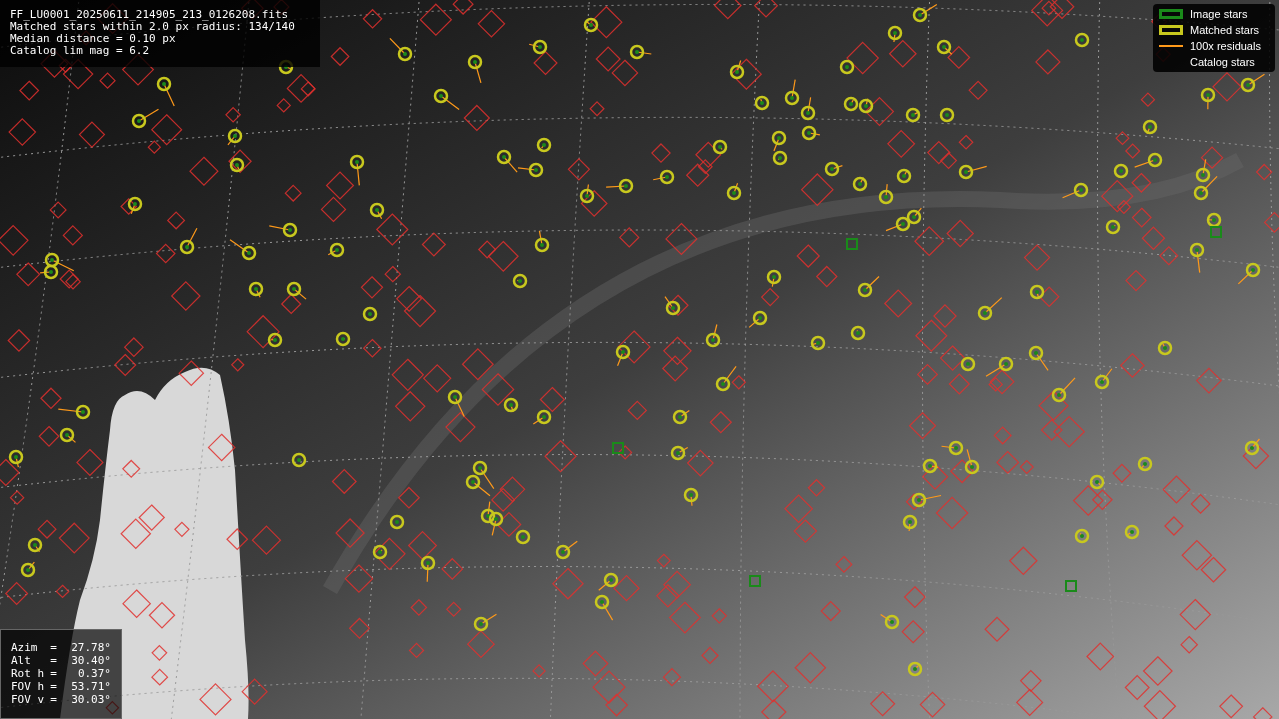  I want to click on info-text: Median distance = 0.10 px, so click(93, 39).